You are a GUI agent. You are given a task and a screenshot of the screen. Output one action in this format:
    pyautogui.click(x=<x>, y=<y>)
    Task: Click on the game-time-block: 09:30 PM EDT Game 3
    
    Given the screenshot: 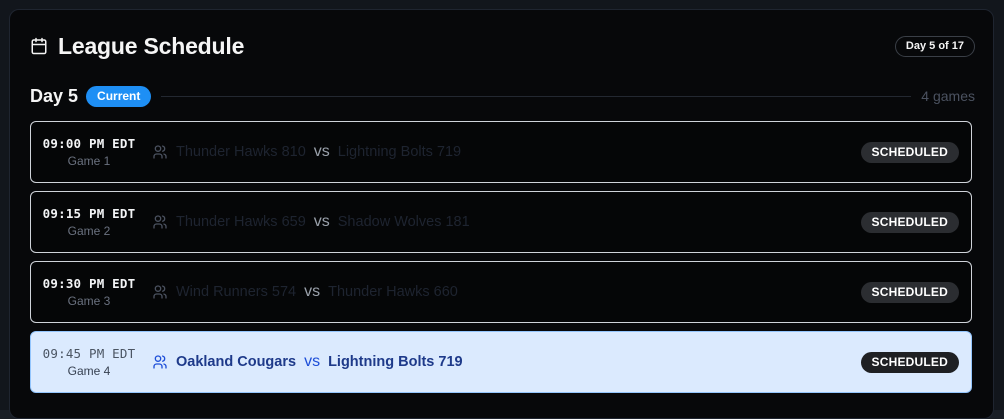 What is the action you would take?
    pyautogui.click(x=89, y=292)
    